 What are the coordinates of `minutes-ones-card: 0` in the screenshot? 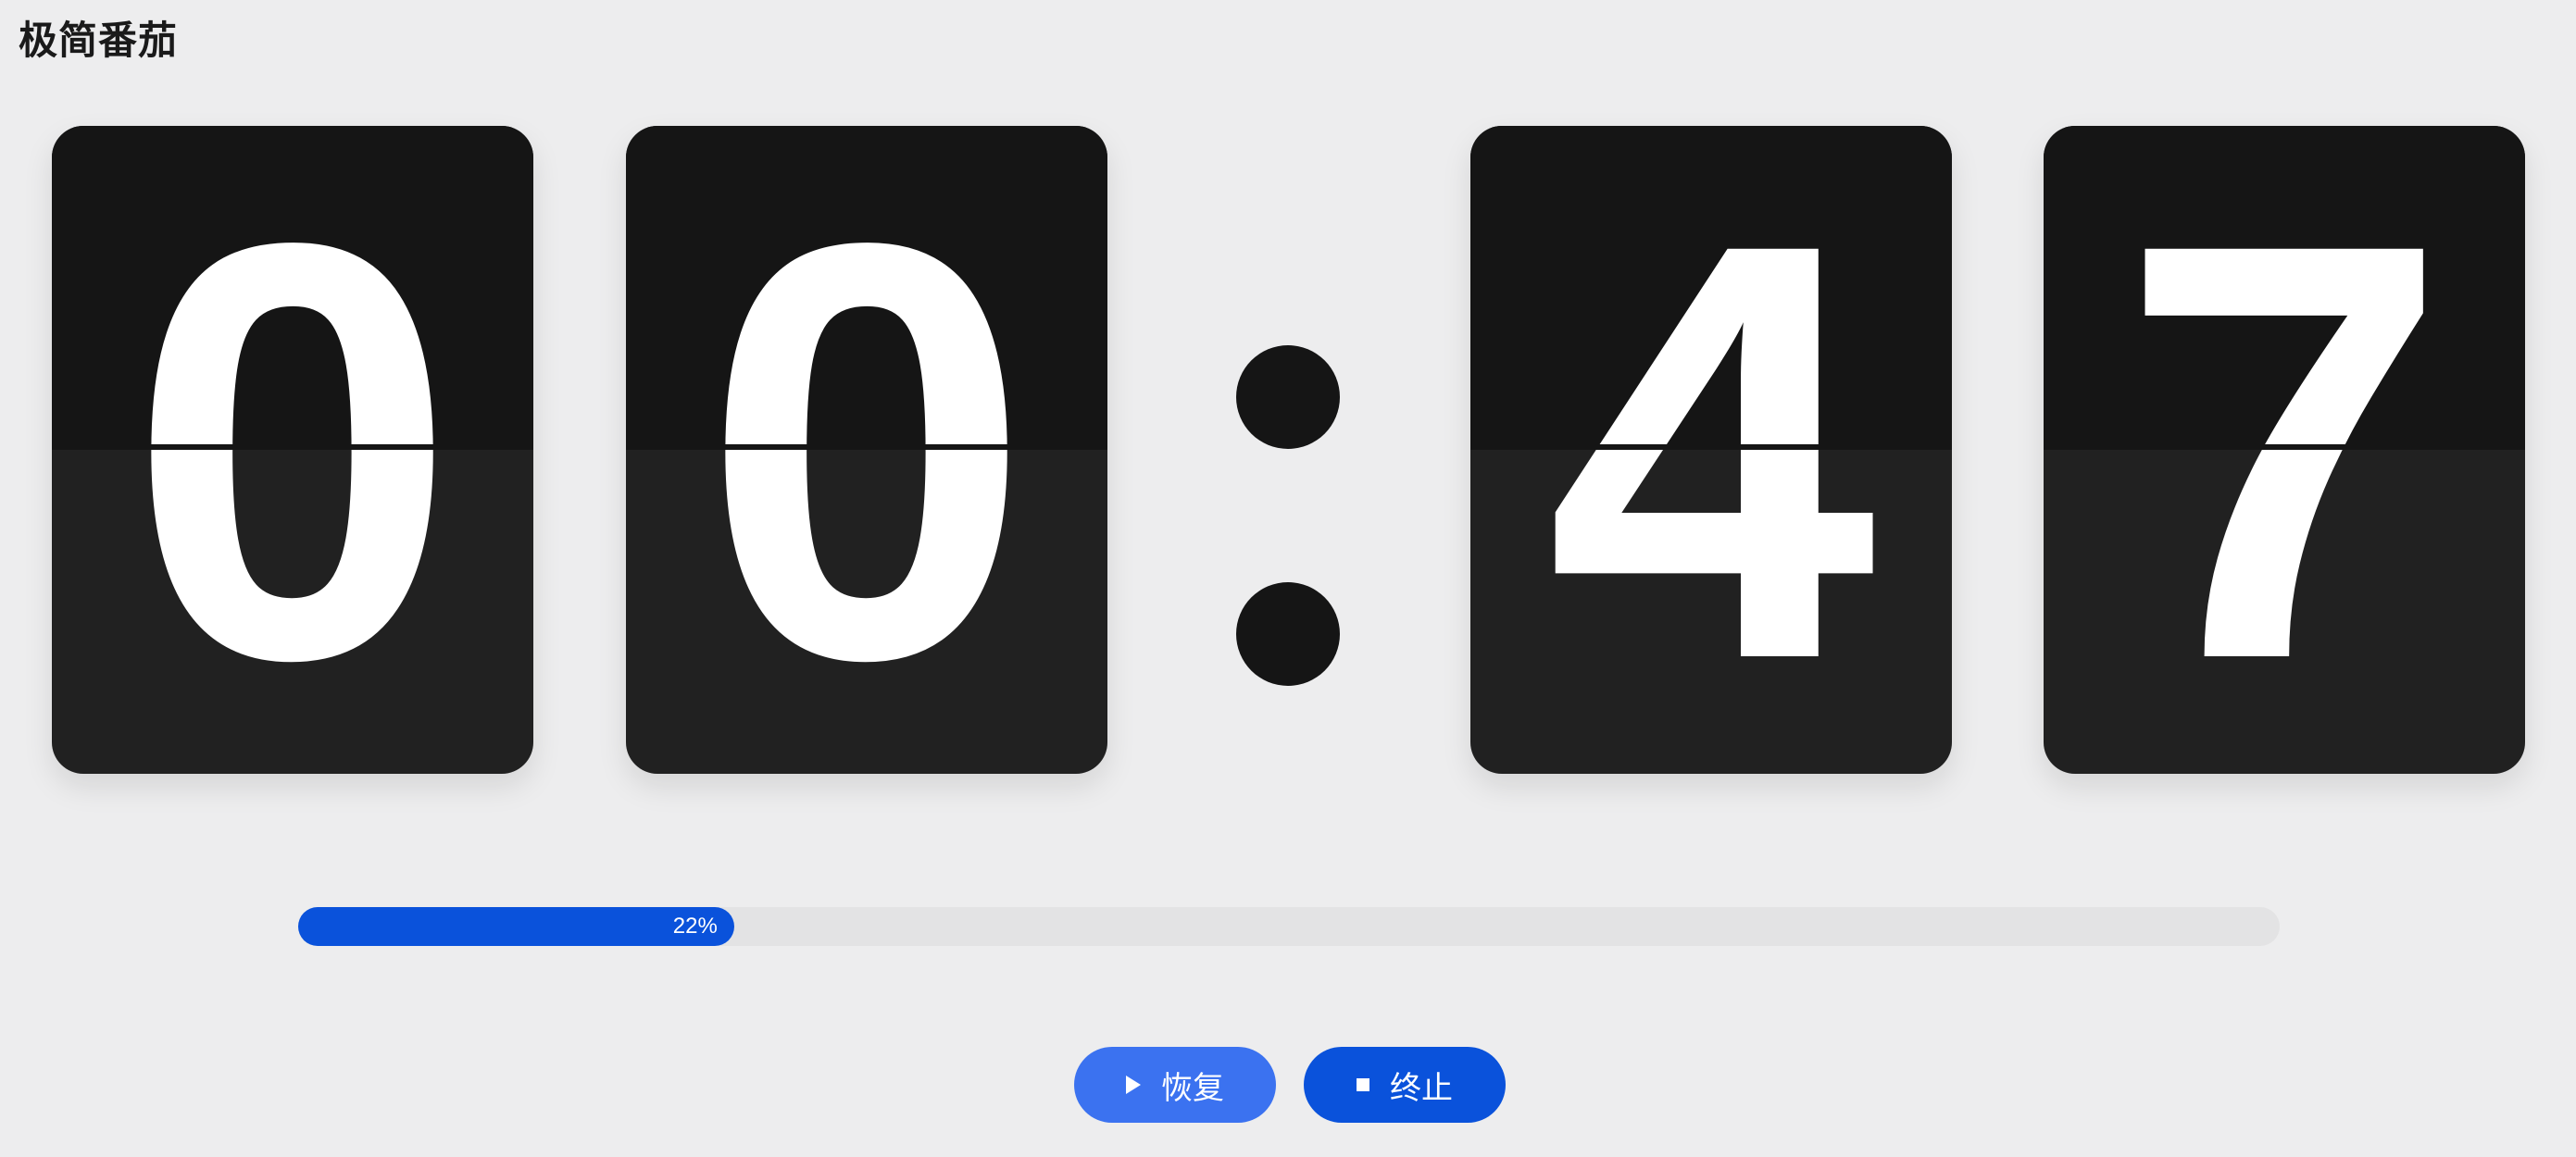 It's located at (867, 450).